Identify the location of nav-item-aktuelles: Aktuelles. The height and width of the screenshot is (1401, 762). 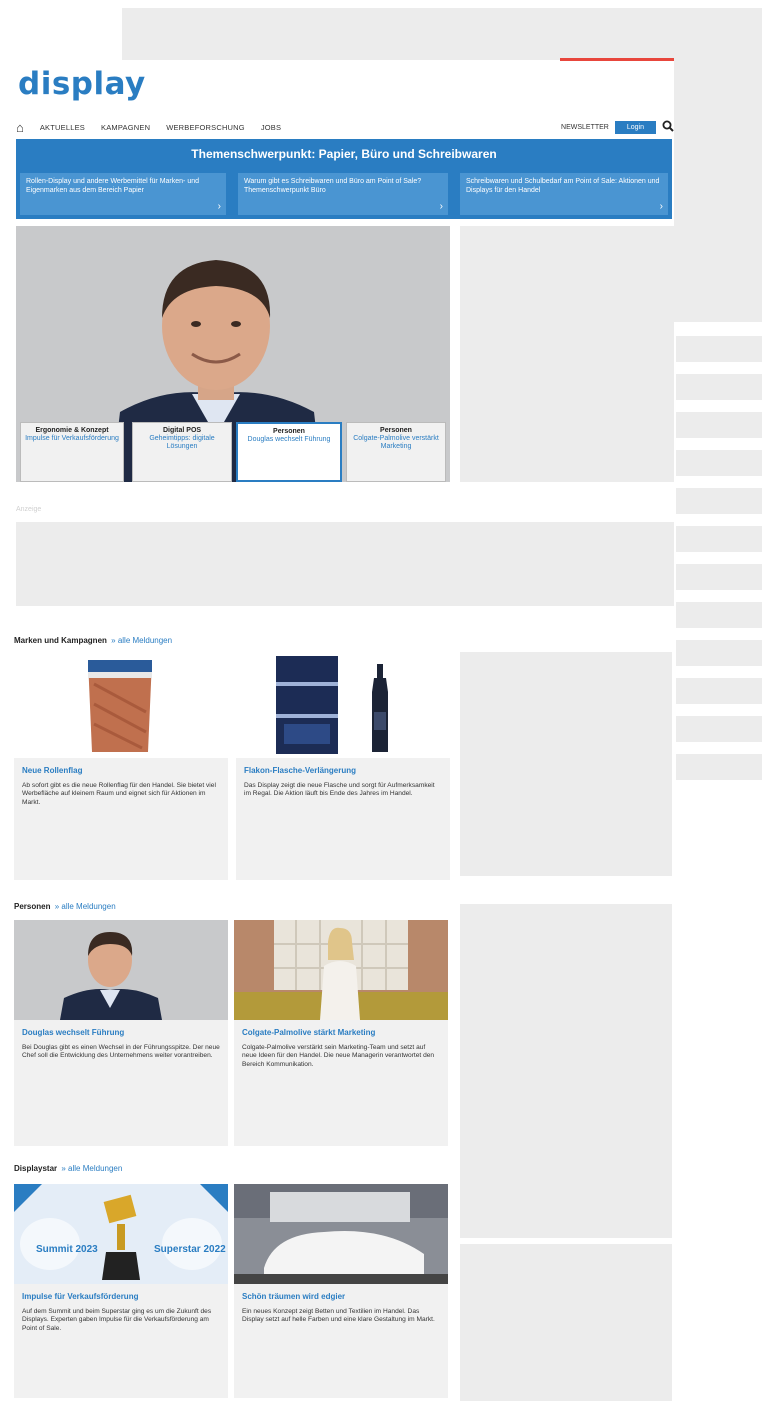
(62, 127).